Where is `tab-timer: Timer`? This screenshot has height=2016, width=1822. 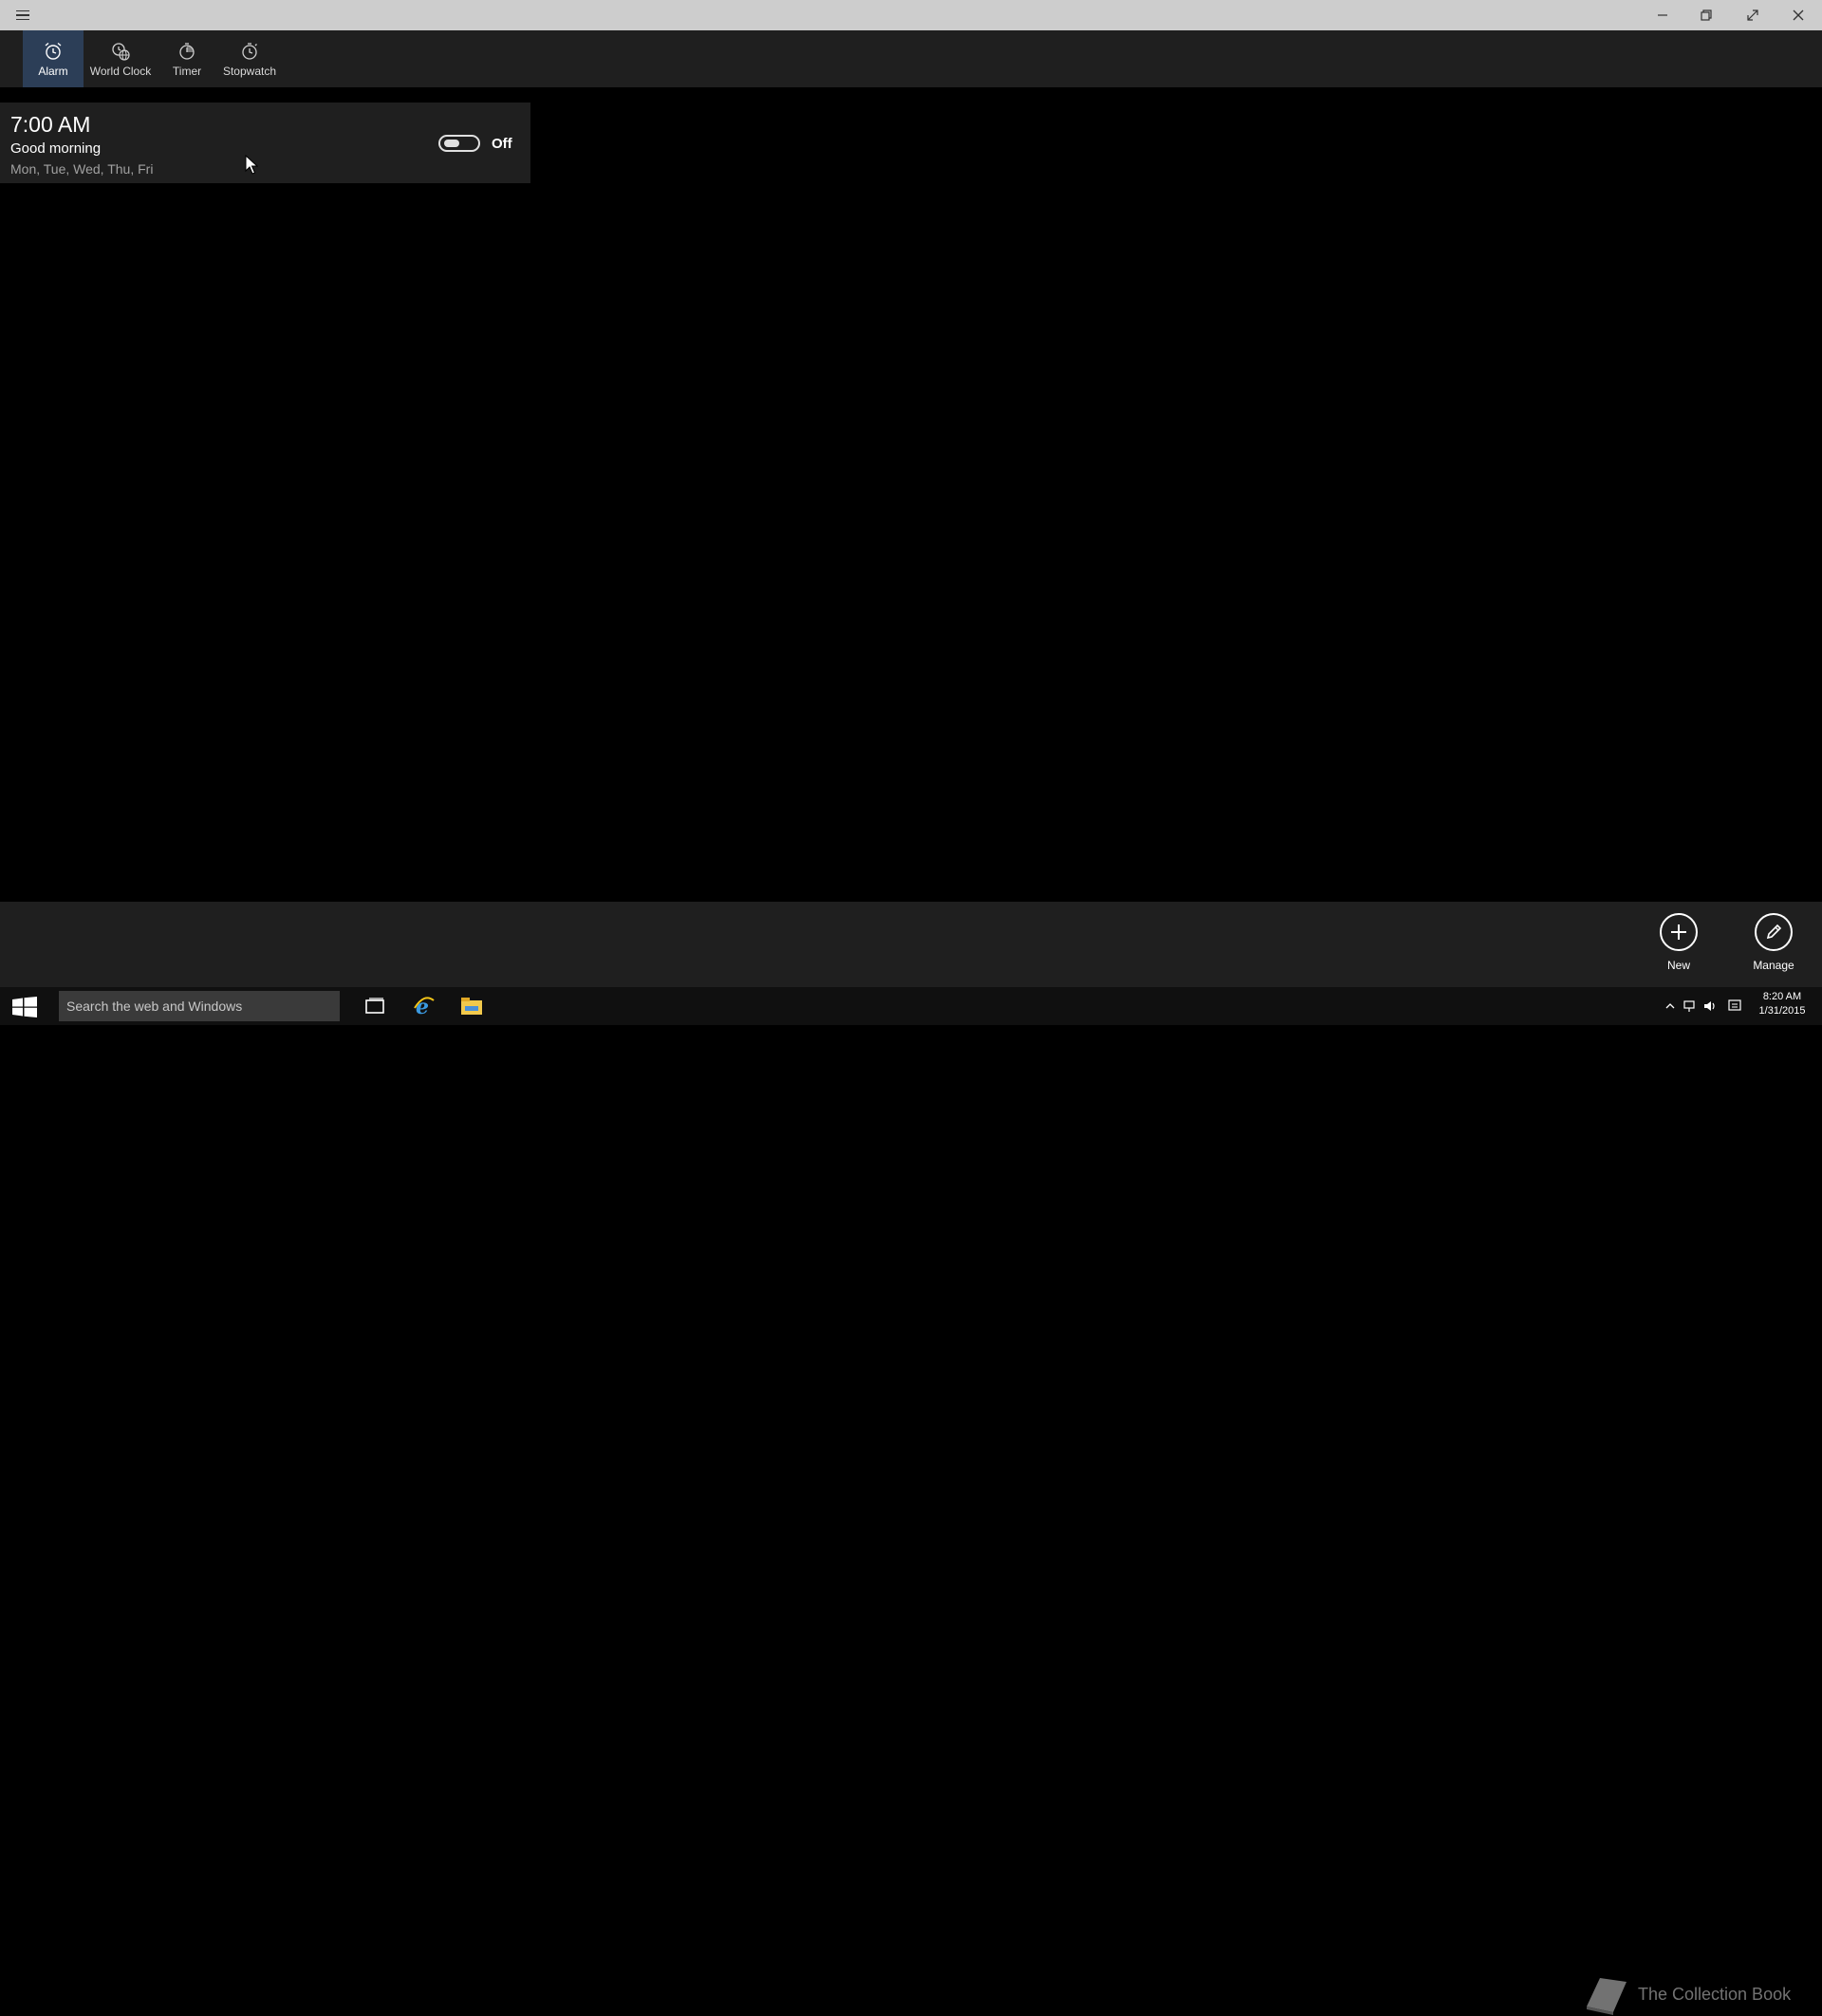 tab-timer: Timer is located at coordinates (187, 59).